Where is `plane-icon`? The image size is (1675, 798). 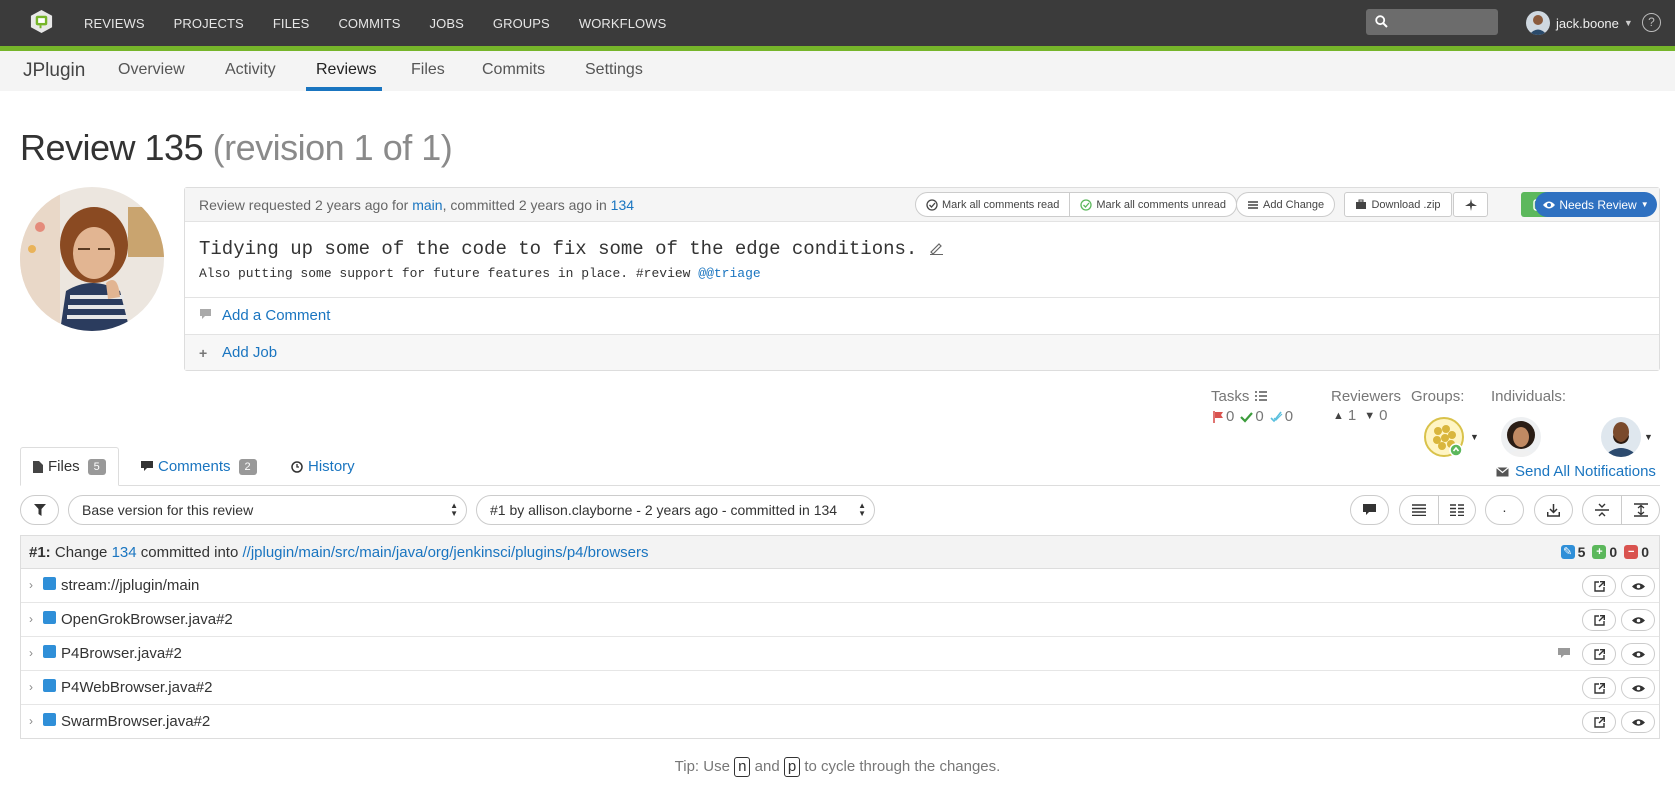 plane-icon is located at coordinates (1470, 204).